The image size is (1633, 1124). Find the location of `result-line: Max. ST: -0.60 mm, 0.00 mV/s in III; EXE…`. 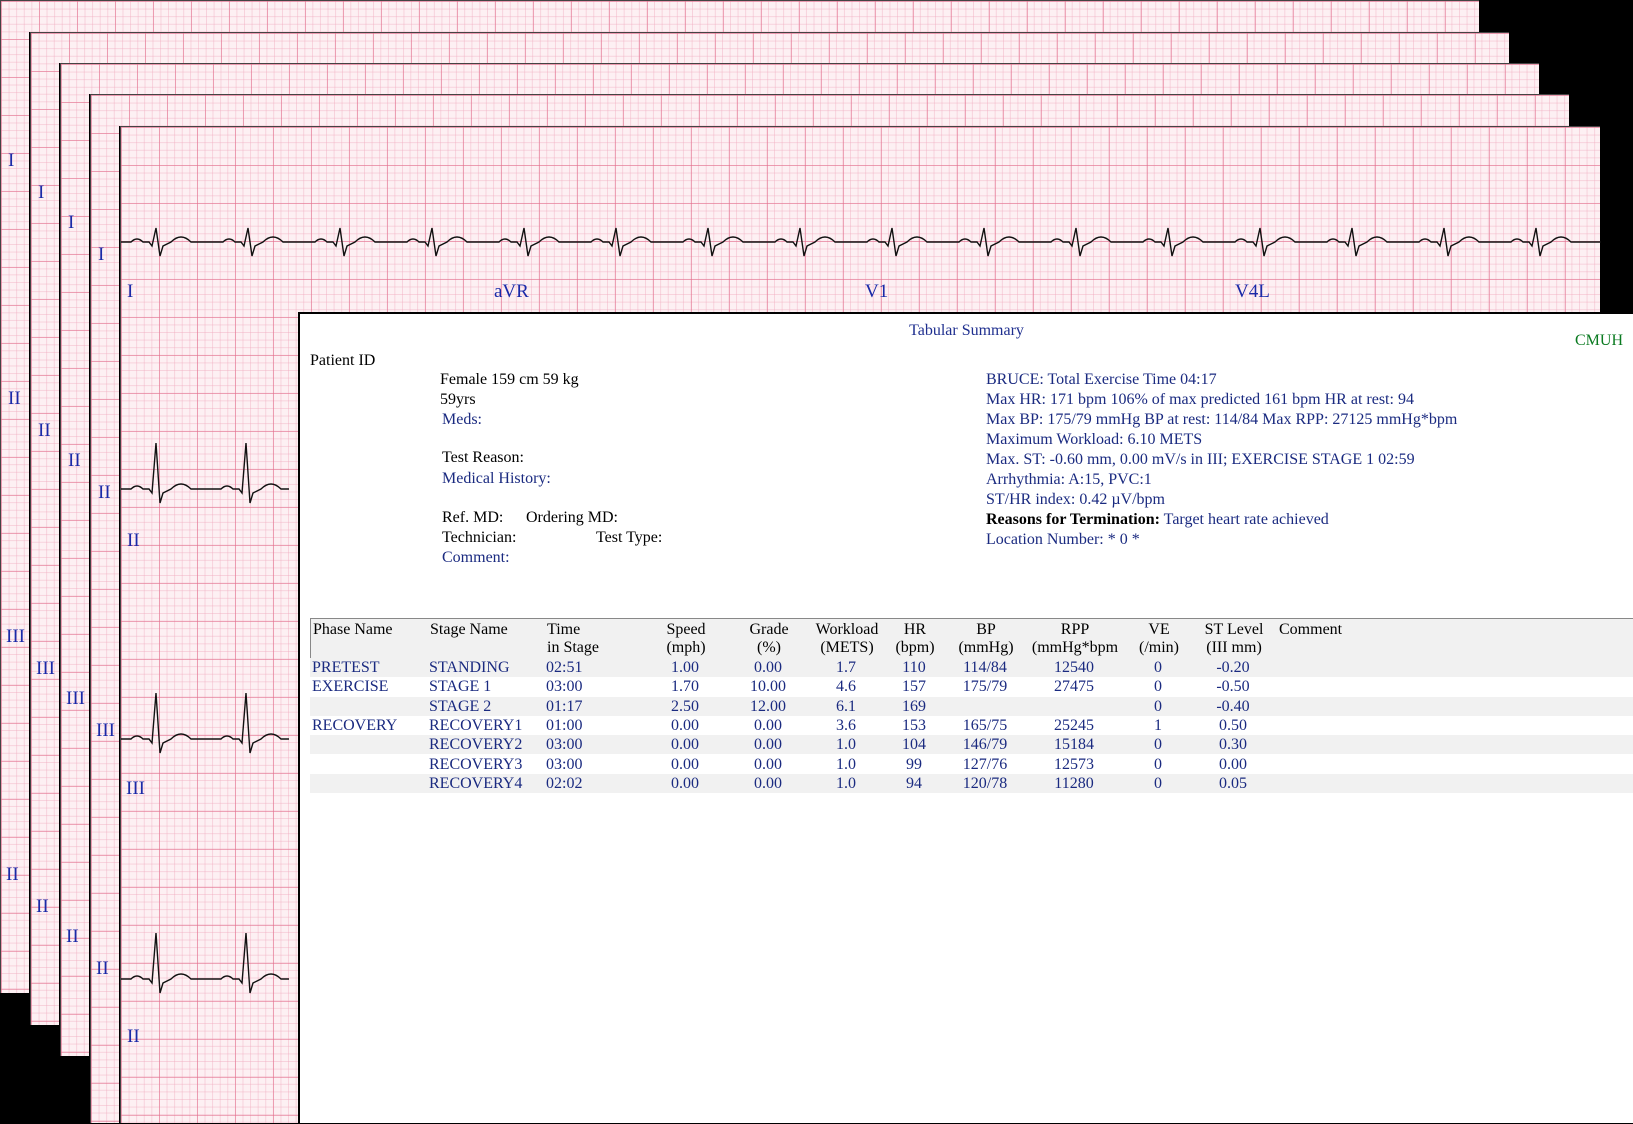

result-line: Max. ST: -0.60 mm, 0.00 mV/s in III; EXE… is located at coordinates (1200, 459).